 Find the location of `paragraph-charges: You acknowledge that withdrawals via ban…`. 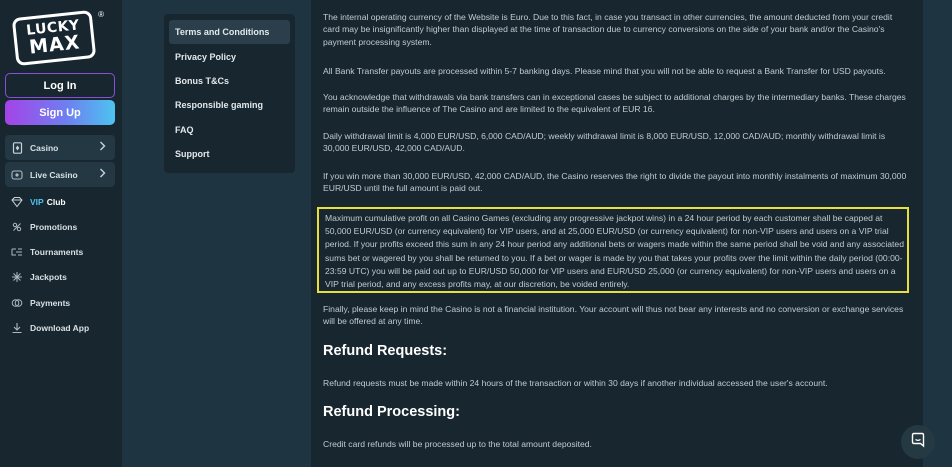

paragraph-charges: You acknowledge that withdrawals via ban… is located at coordinates (614, 103).